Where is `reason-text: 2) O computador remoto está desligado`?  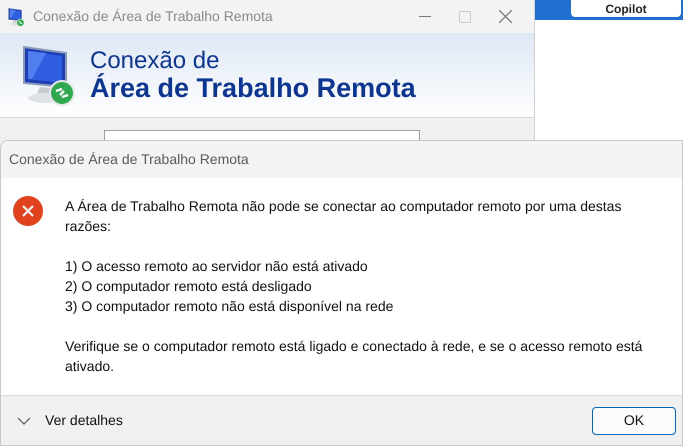
reason-text: 2) O computador remoto está desligado is located at coordinates (189, 286).